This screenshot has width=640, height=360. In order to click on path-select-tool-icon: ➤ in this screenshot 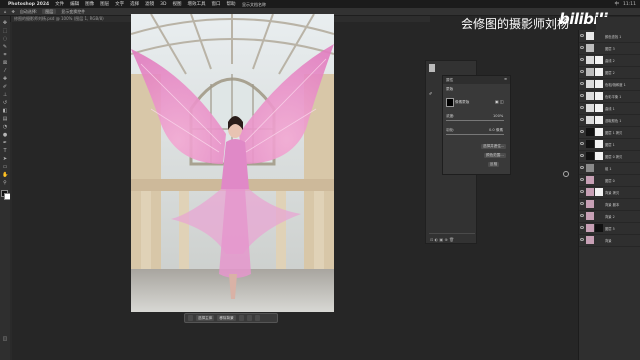, I will do `click(5, 159)`.